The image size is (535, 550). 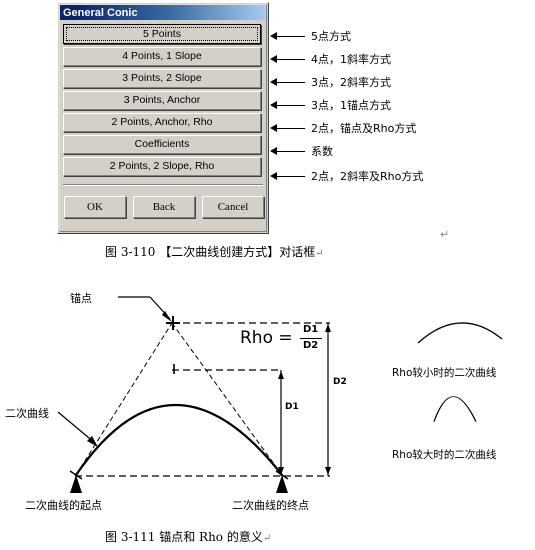 I want to click on conic-curve, so click(x=179, y=440).